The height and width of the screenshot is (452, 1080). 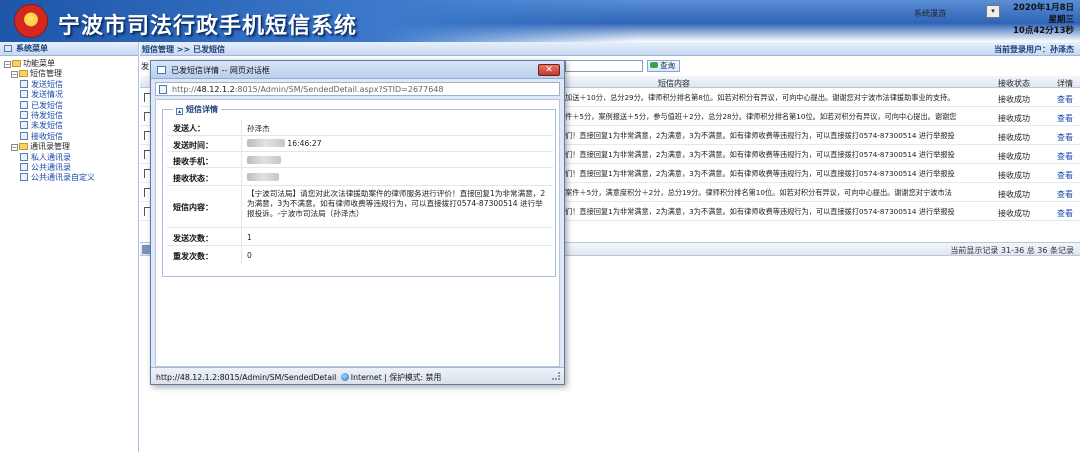 What do you see at coordinates (69, 105) in the screenshot?
I see `sidebar-item-sent-sms: 已发短信` at bounding box center [69, 105].